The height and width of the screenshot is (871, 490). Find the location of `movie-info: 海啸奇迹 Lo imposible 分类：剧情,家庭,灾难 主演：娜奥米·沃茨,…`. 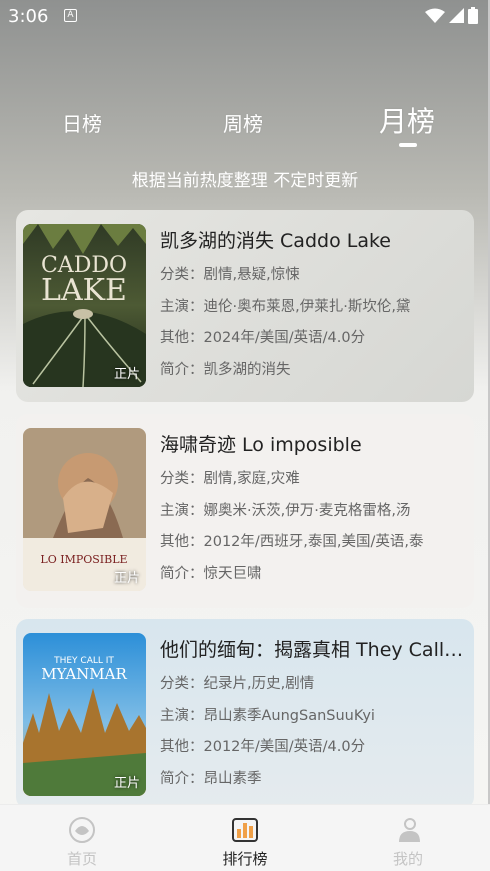

movie-info: 海啸奇迹 Lo imposible 分类：剧情,家庭,灾难 主演：娜奥米·沃茨,… is located at coordinates (312, 508).